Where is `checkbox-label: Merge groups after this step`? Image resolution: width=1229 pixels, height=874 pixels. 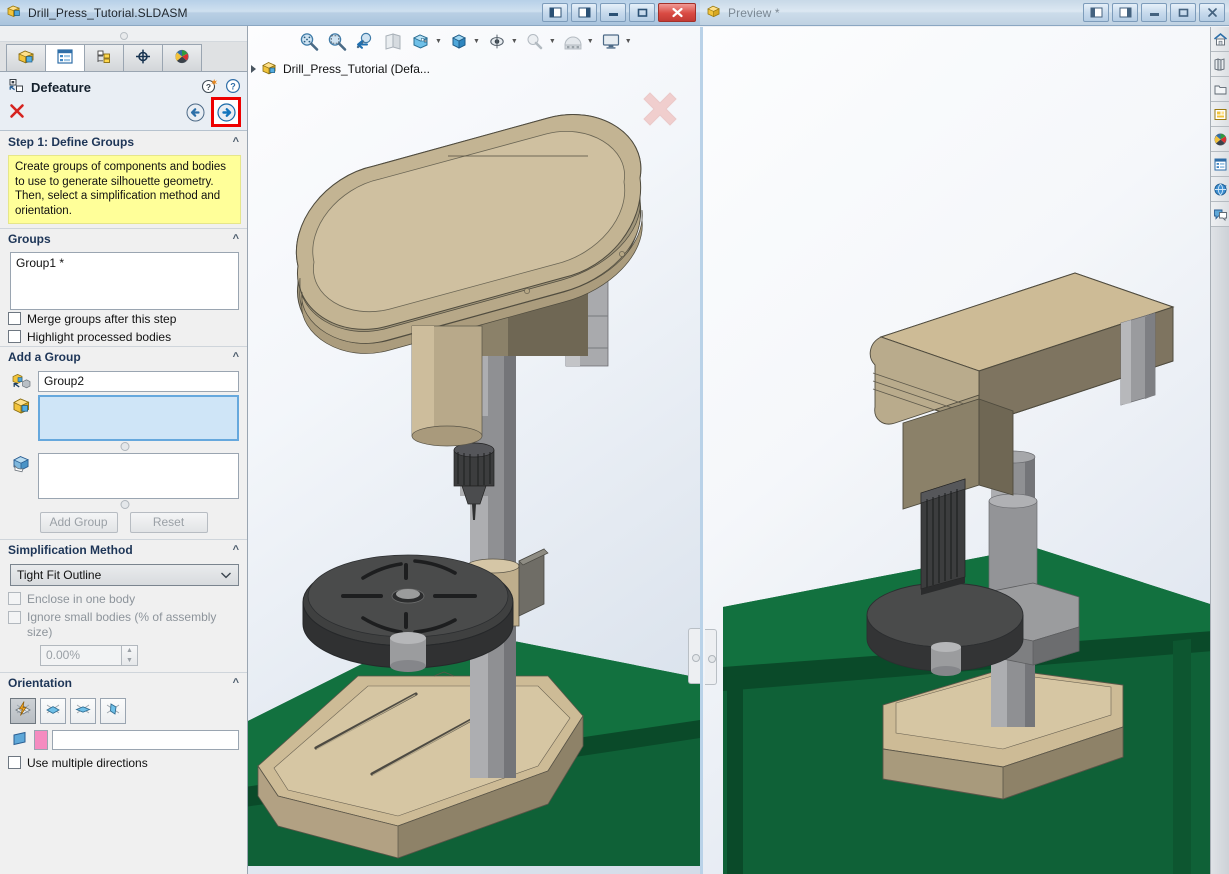 checkbox-label: Merge groups after this step is located at coordinates (102, 318).